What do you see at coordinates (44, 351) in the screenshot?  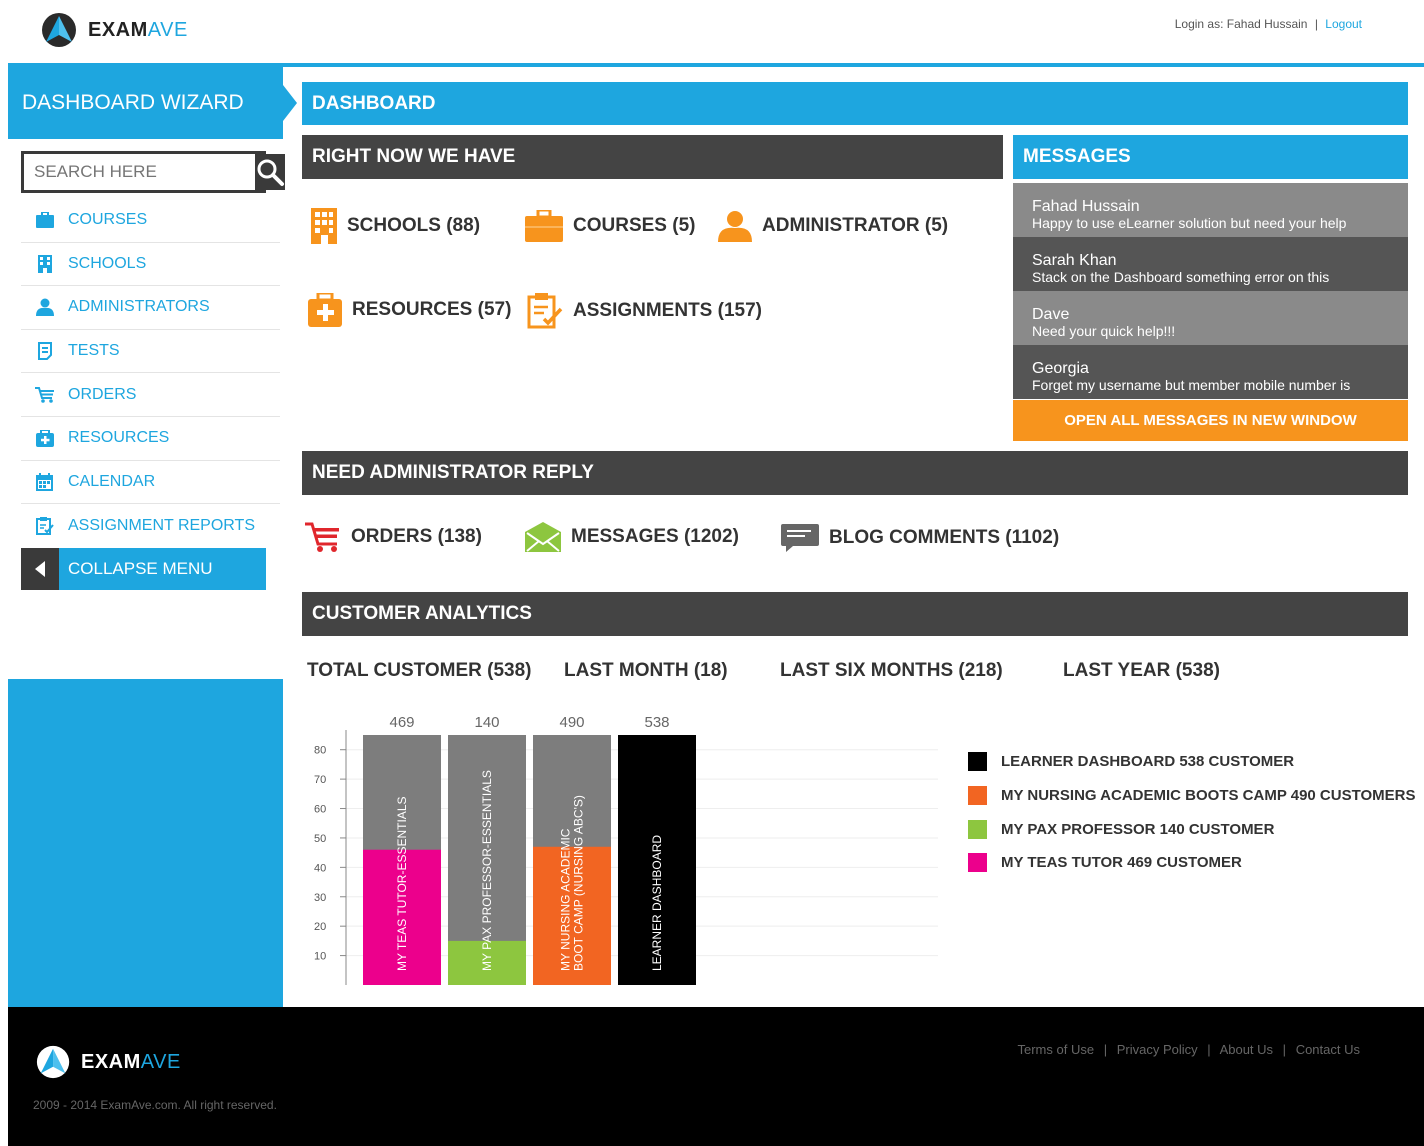 I see `document-icon` at bounding box center [44, 351].